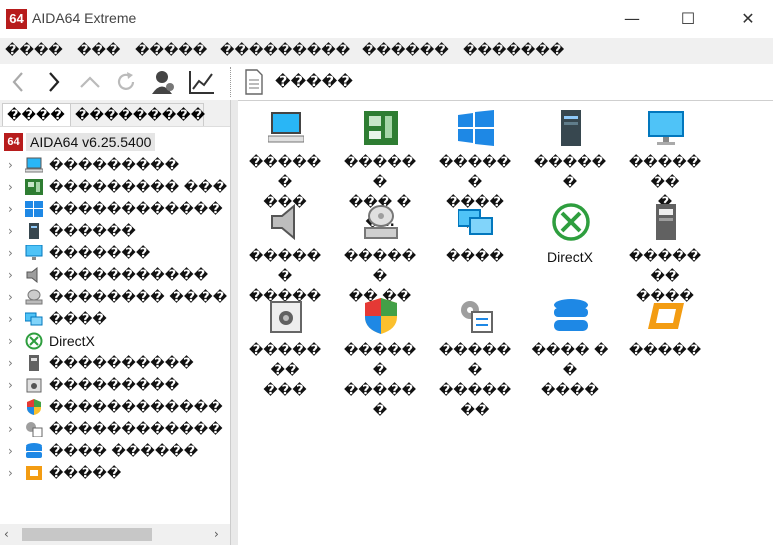  I want to click on tree-item-label: ������, so click(92, 231).